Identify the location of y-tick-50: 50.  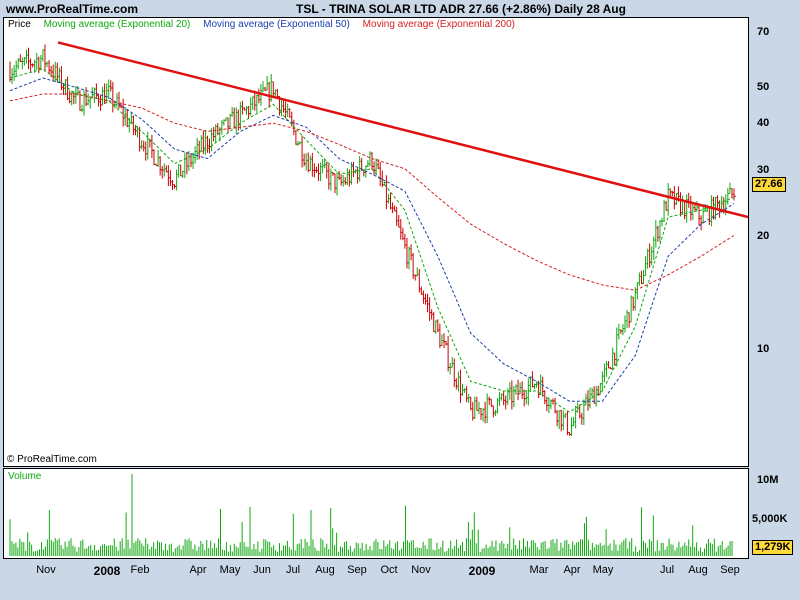
(763, 87).